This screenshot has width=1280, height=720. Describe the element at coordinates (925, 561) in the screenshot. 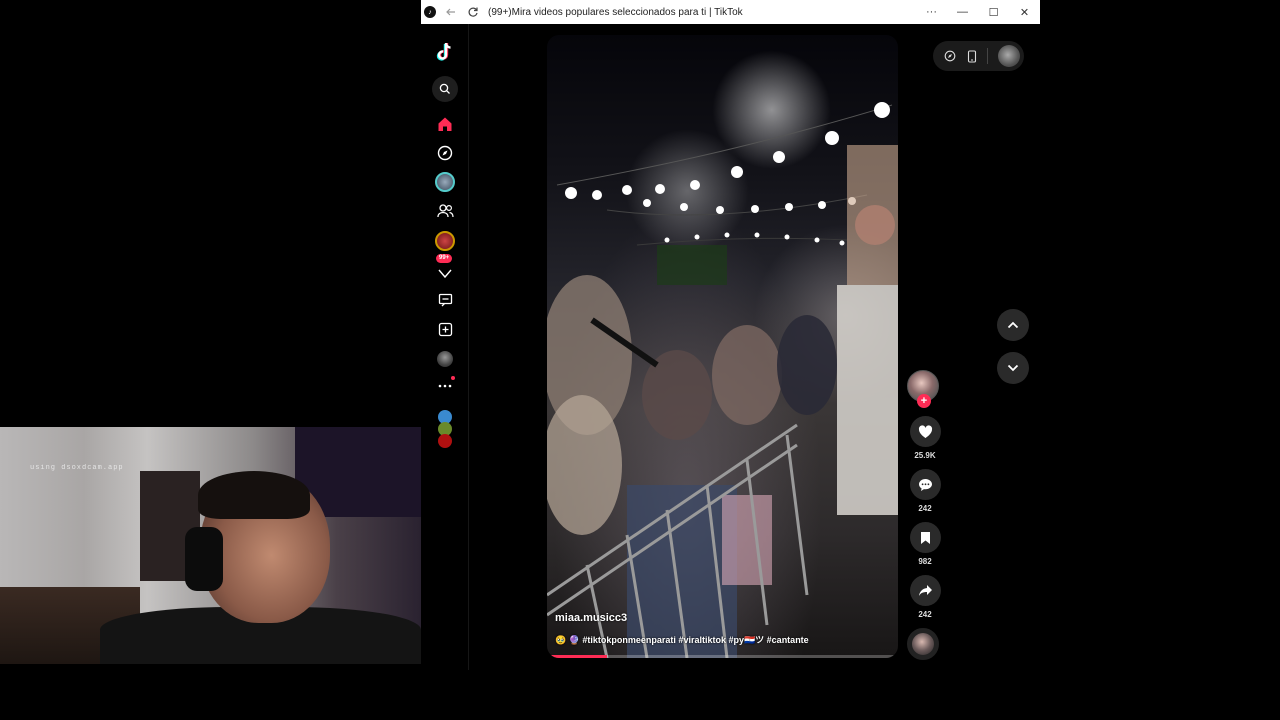

I see `save-count: 982` at that location.